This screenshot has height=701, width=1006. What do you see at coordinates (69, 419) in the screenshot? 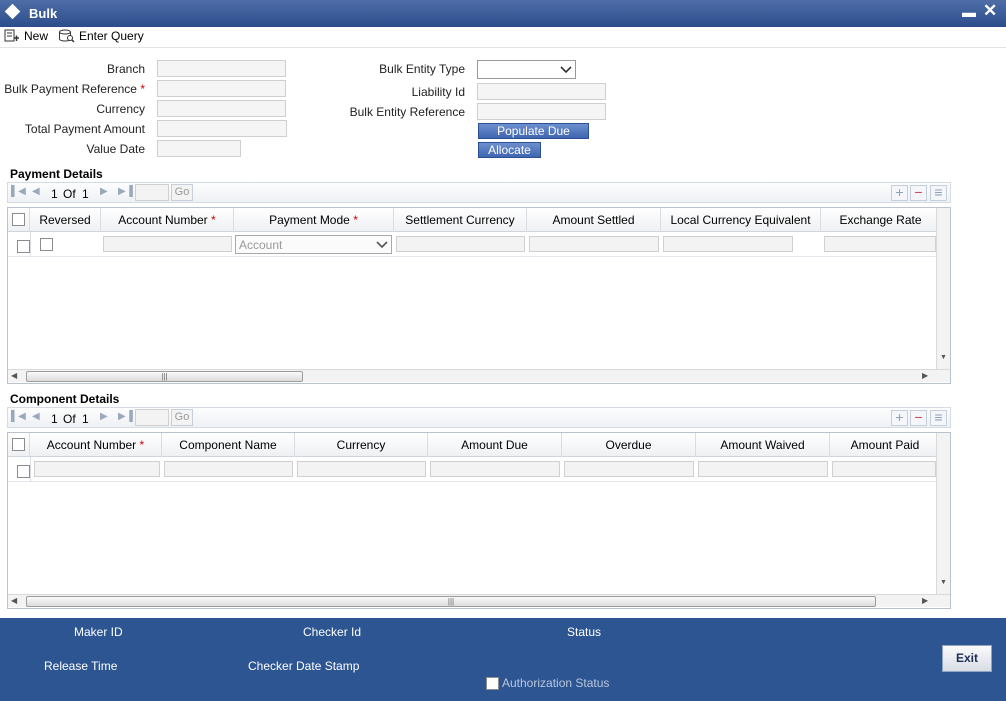
I see `of-label: Of` at bounding box center [69, 419].